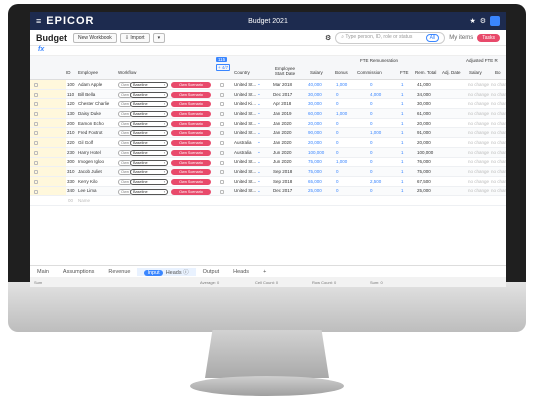 This screenshot has width=534, height=409. I want to click on cell-id: 210, so click(71, 132).